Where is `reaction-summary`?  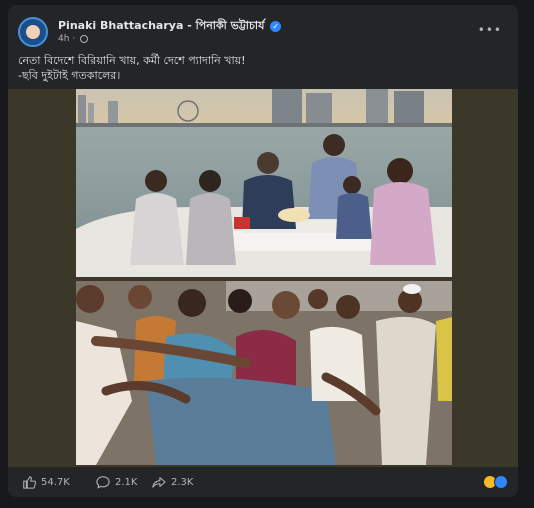 reaction-summary is located at coordinates (495, 482).